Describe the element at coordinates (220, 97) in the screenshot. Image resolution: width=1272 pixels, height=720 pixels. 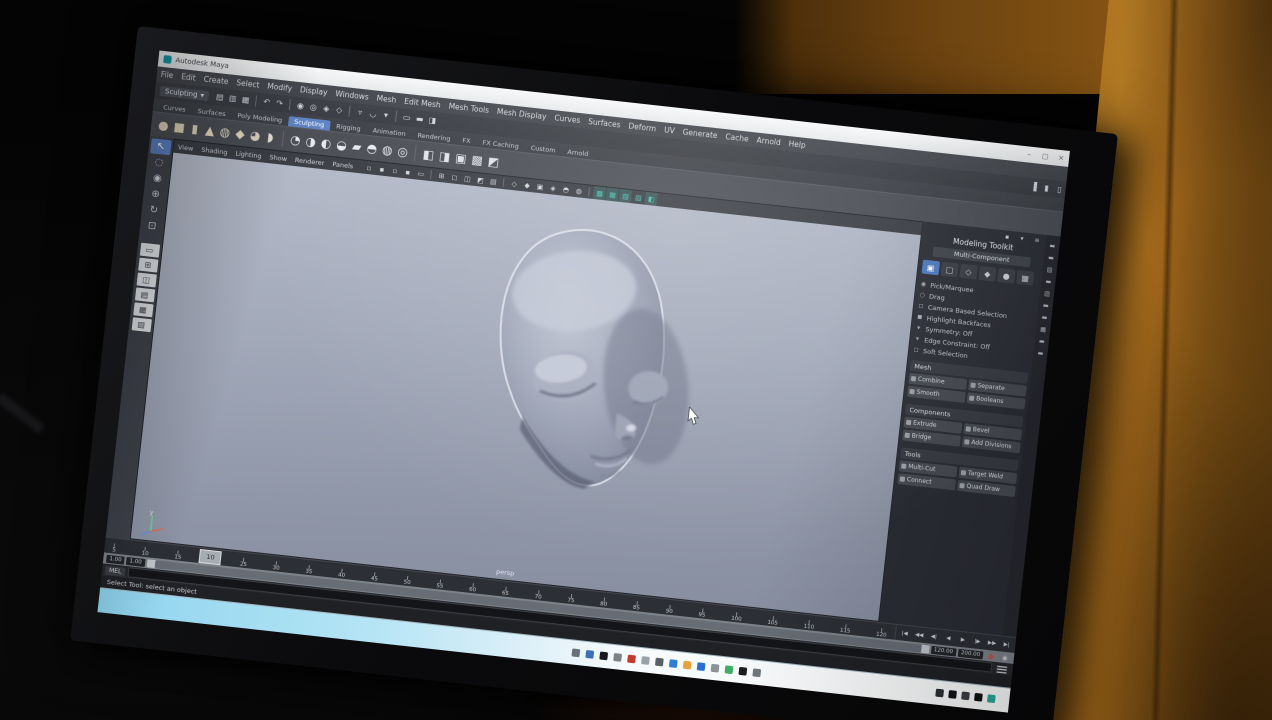
I see `new-scene-icon: ▤` at that location.